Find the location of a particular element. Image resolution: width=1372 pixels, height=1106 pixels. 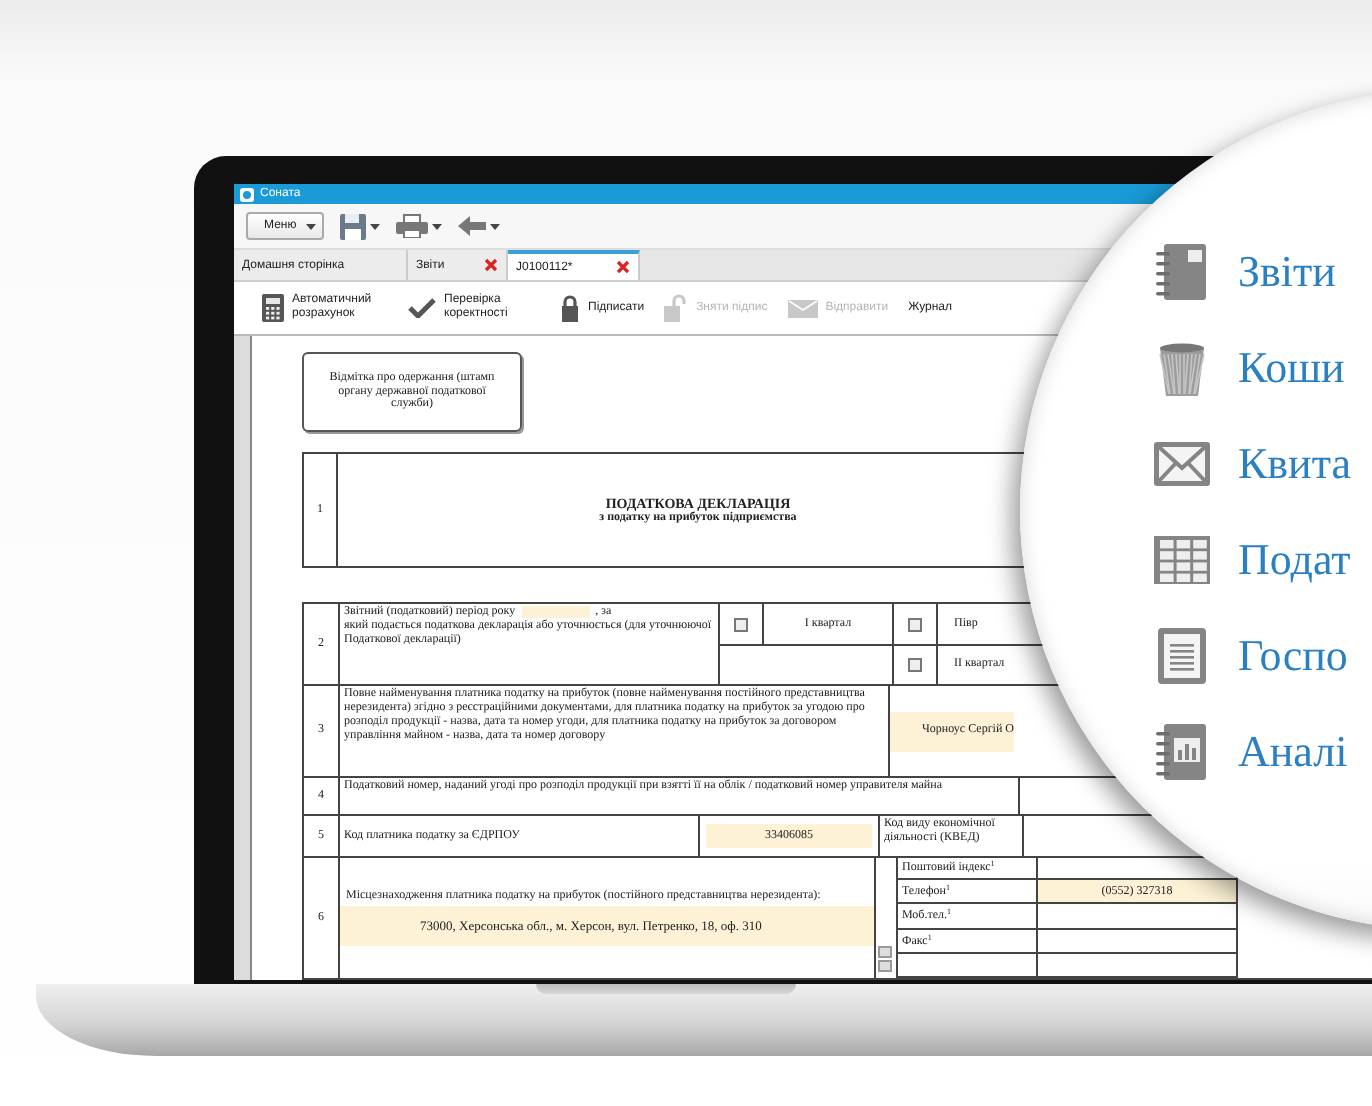

print-button is located at coordinates (419, 226).